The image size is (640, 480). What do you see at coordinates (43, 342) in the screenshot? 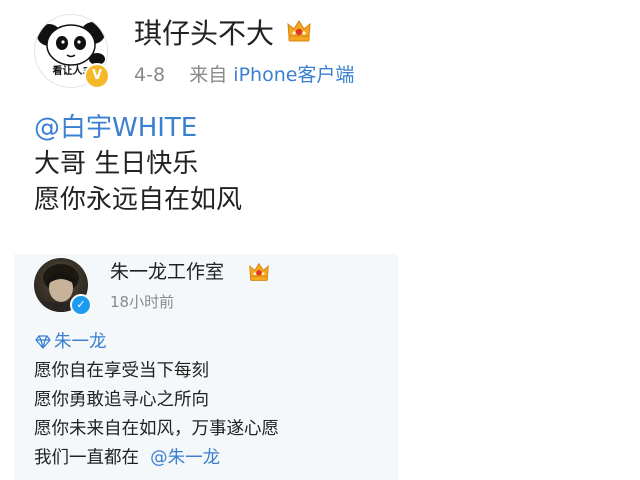
I see `diamond-icon` at bounding box center [43, 342].